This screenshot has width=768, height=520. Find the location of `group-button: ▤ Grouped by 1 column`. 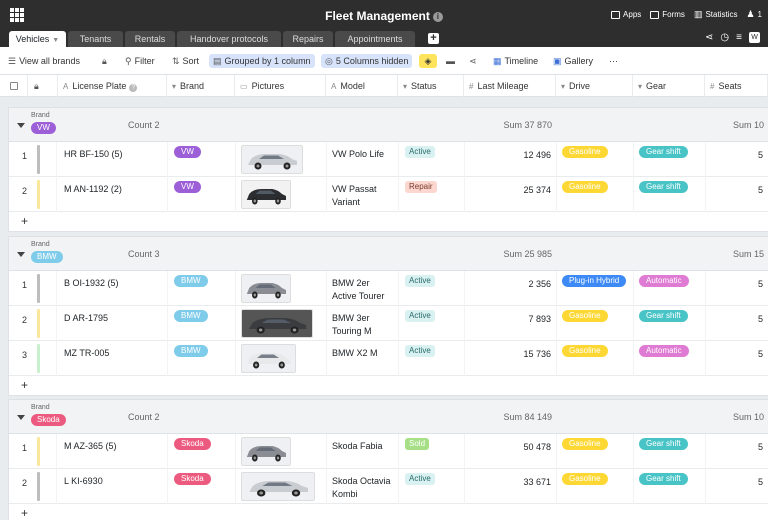

group-button: ▤ Grouped by 1 column is located at coordinates (262, 61).